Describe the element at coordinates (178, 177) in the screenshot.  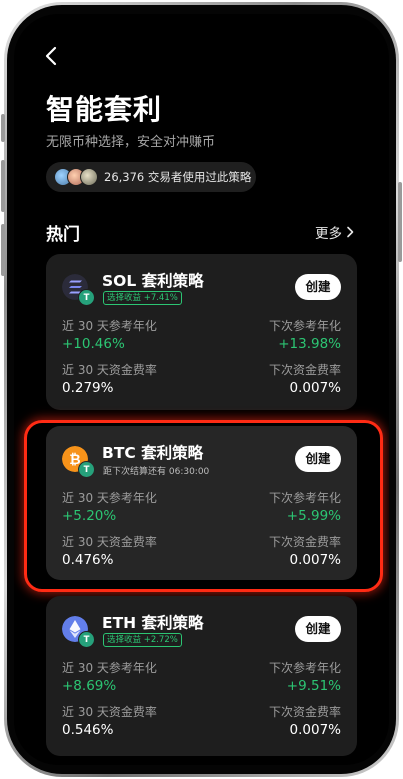
I see `user-count-text: 26,376 交易者使用过此策略` at that location.